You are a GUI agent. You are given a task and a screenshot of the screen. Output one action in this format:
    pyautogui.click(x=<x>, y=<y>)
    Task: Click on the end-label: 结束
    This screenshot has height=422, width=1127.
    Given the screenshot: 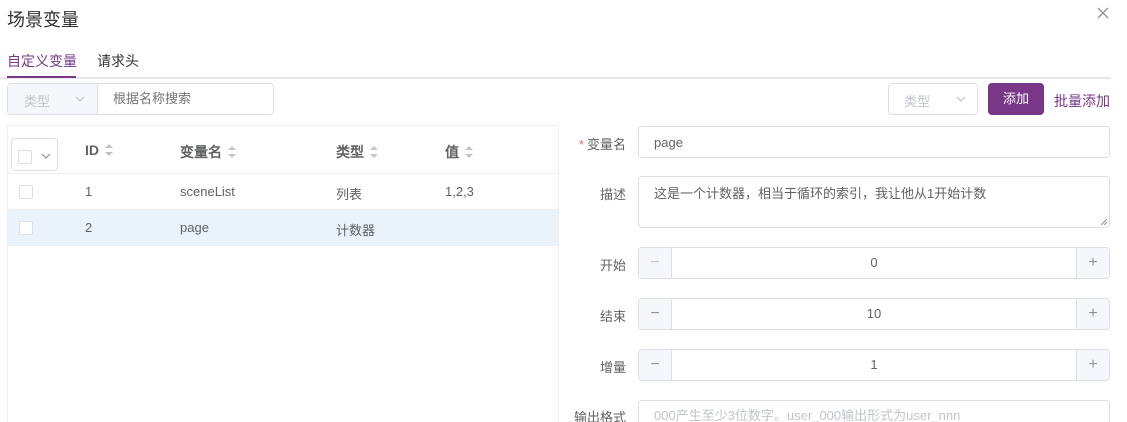 What is the action you would take?
    pyautogui.click(x=612, y=316)
    